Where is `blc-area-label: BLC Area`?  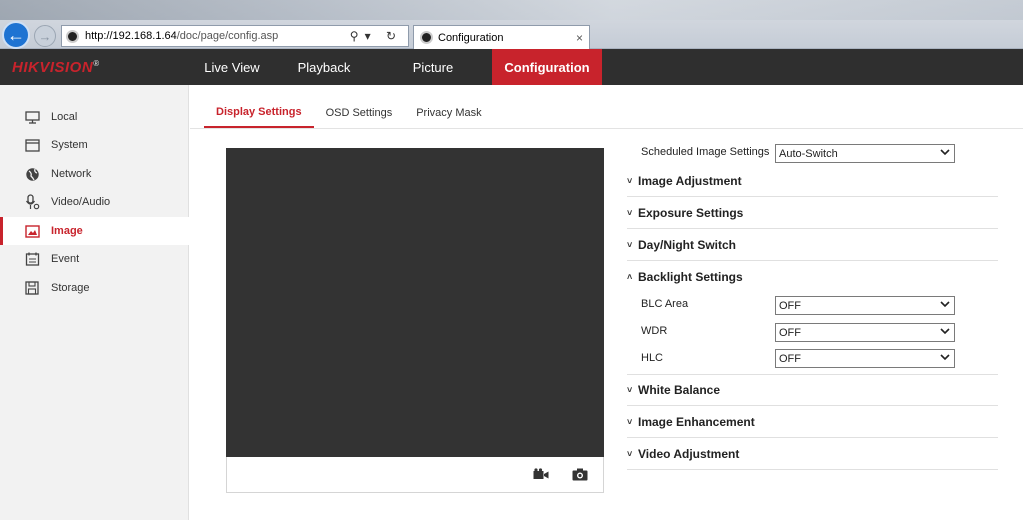
blc-area-label: BLC Area is located at coordinates (665, 304).